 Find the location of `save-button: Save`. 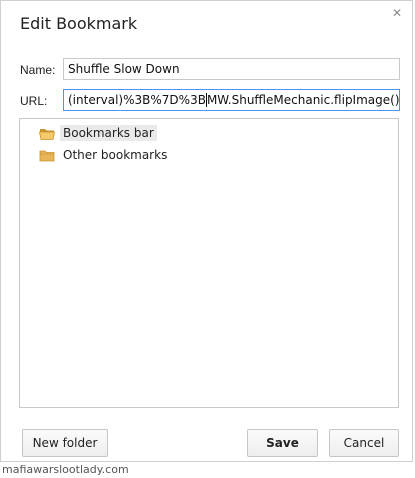

save-button: Save is located at coordinates (282, 443).